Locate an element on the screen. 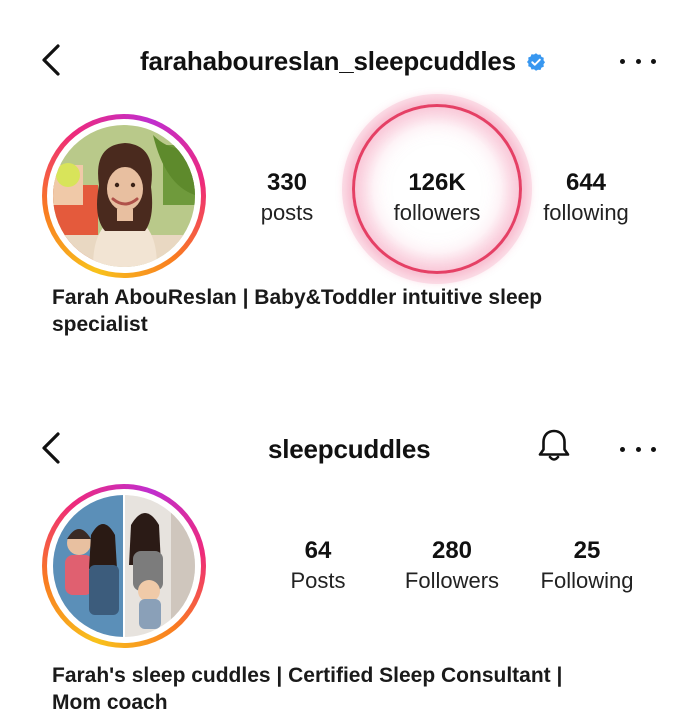  profile-username: sleepcuddles is located at coordinates (349, 449).